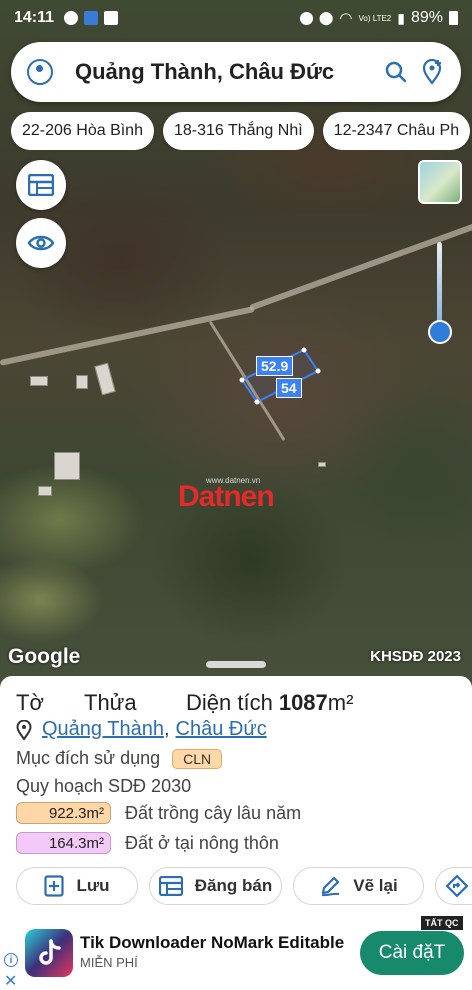  I want to click on eye-icon, so click(41, 243).